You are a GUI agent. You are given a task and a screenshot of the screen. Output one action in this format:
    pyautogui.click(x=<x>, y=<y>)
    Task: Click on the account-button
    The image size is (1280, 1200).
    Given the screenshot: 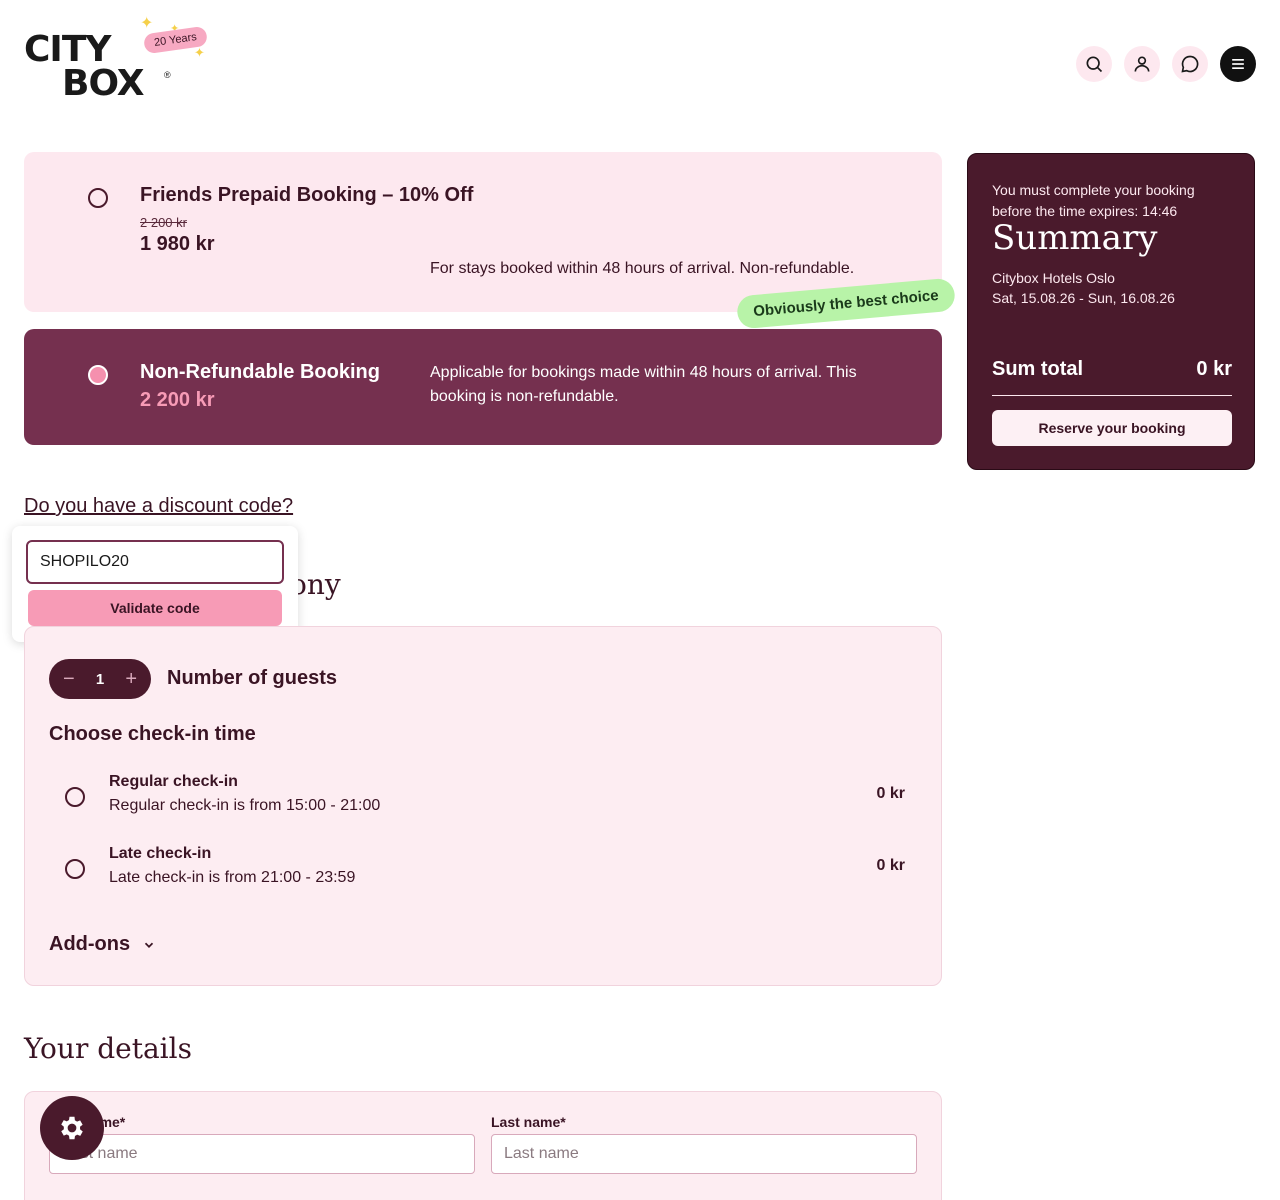 What is the action you would take?
    pyautogui.click(x=1142, y=64)
    